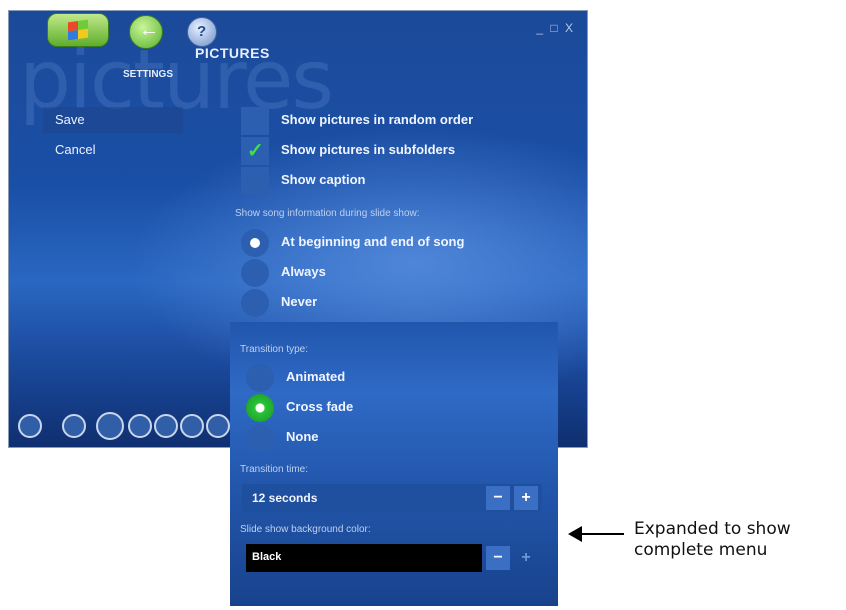 Image resolution: width=846 pixels, height=610 pixels. Describe the element at coordinates (316, 376) in the screenshot. I see `radio-label: Animated` at that location.